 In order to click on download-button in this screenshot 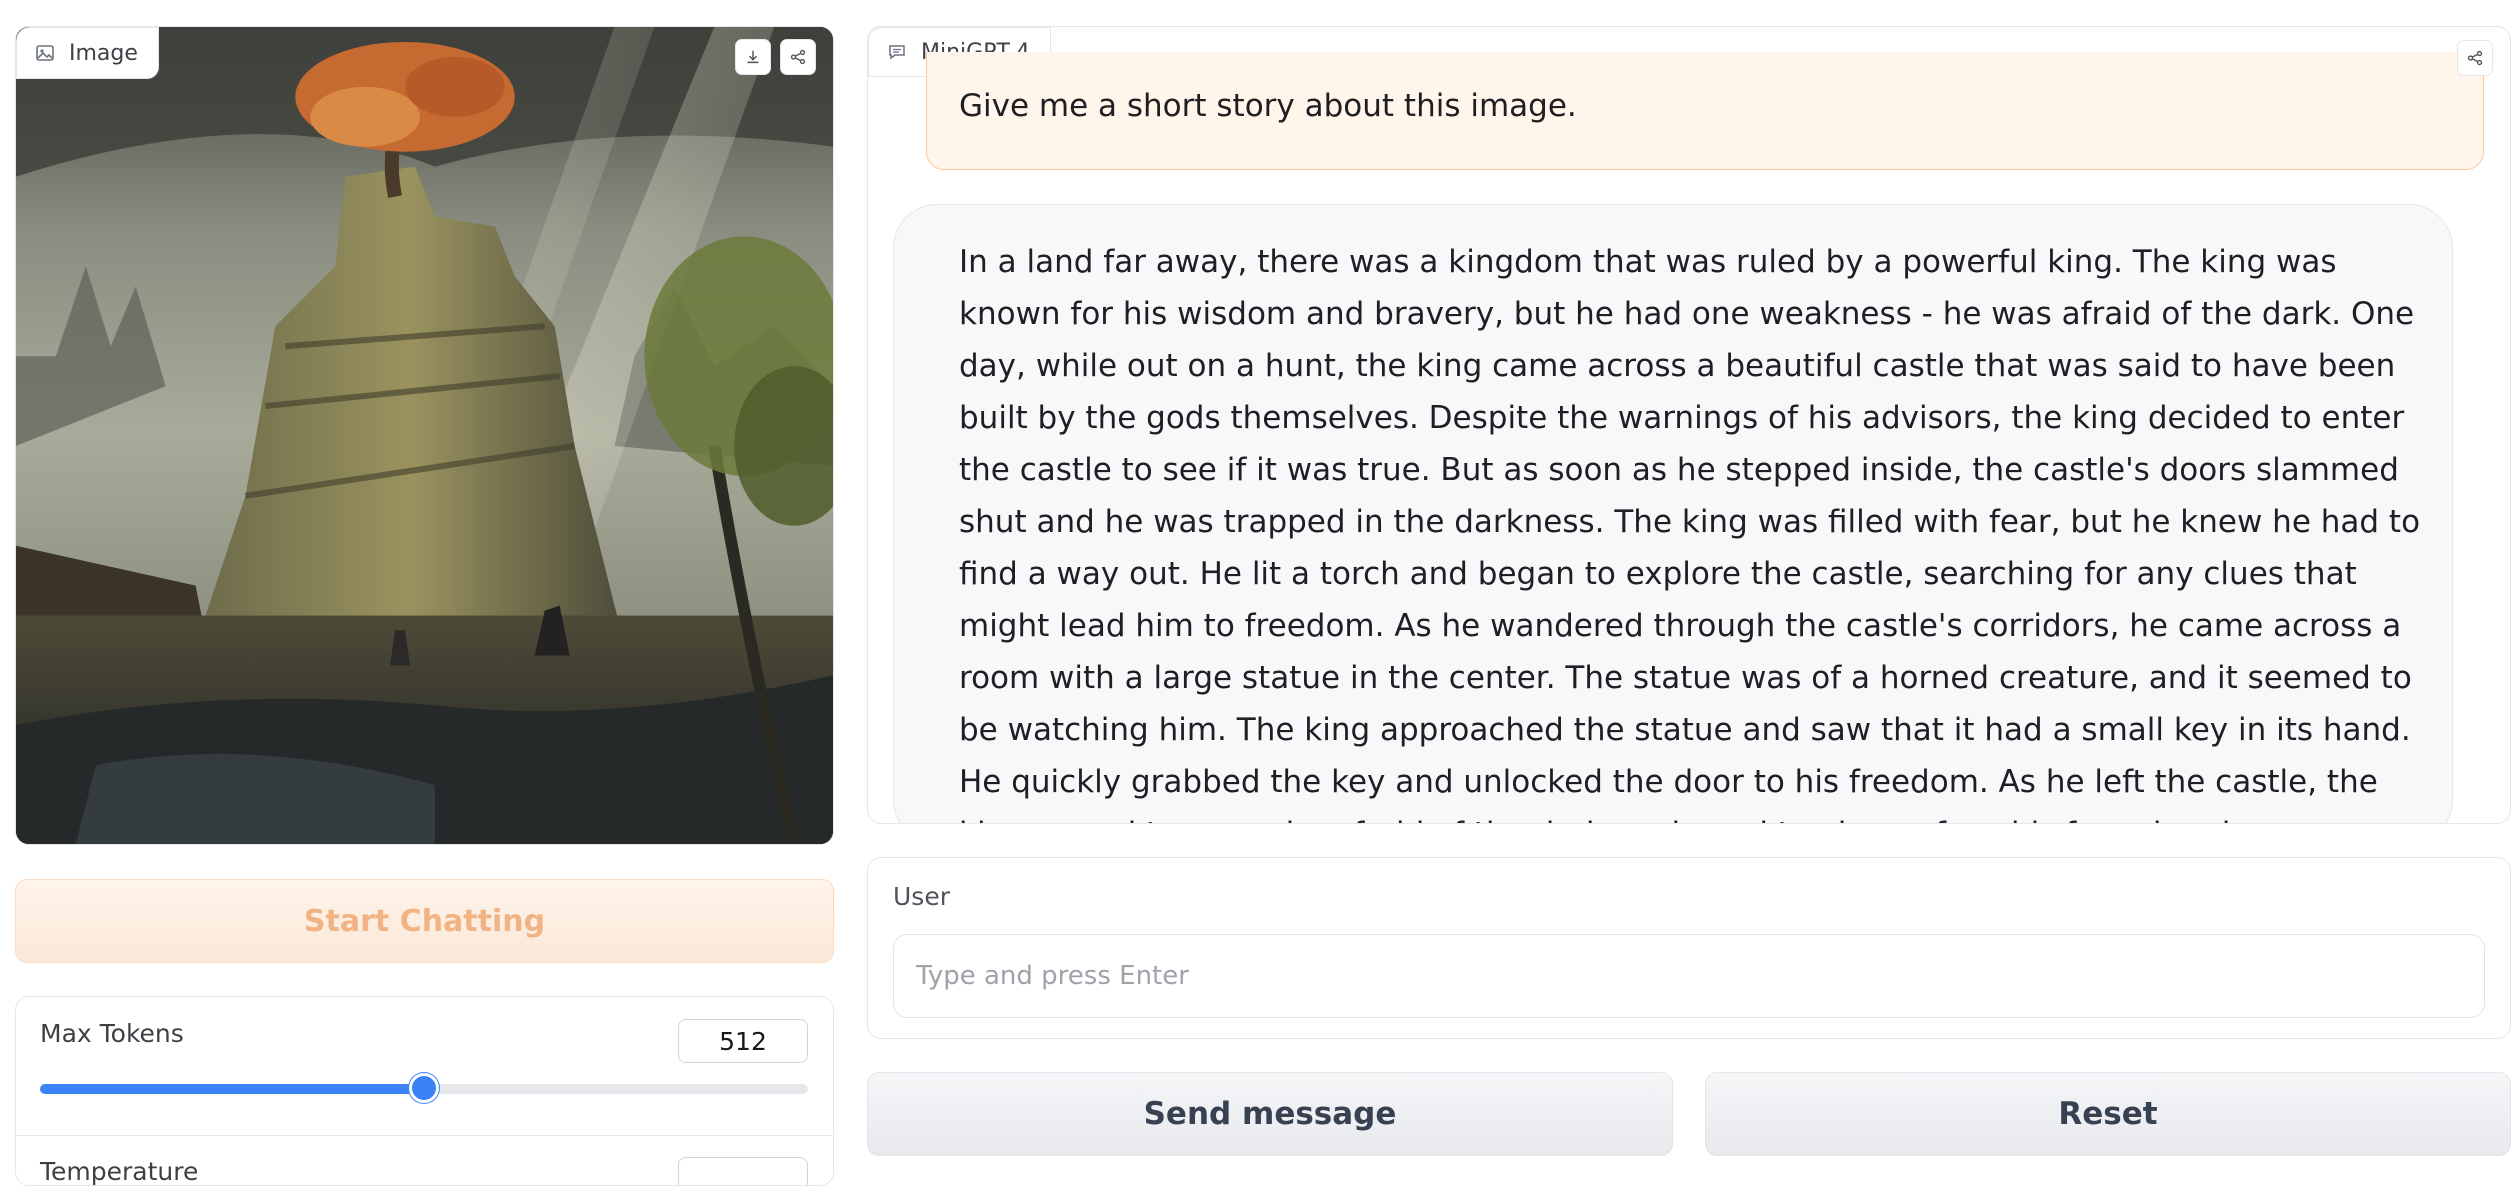, I will do `click(753, 57)`.